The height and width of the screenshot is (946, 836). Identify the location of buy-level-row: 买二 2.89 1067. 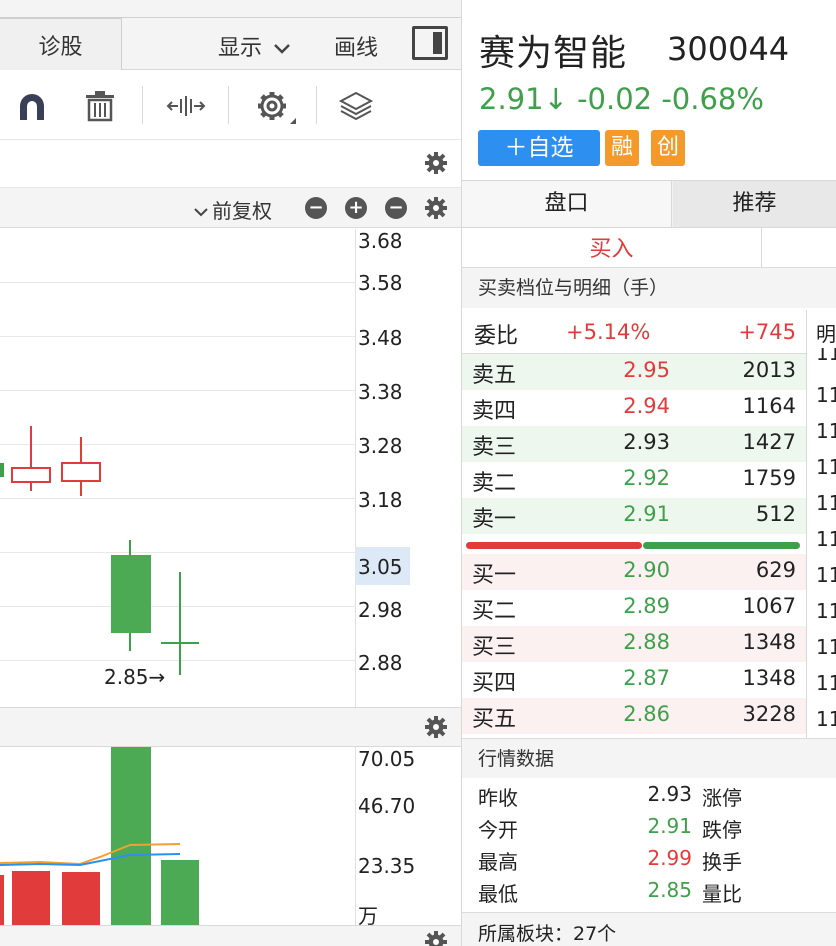
(634, 608).